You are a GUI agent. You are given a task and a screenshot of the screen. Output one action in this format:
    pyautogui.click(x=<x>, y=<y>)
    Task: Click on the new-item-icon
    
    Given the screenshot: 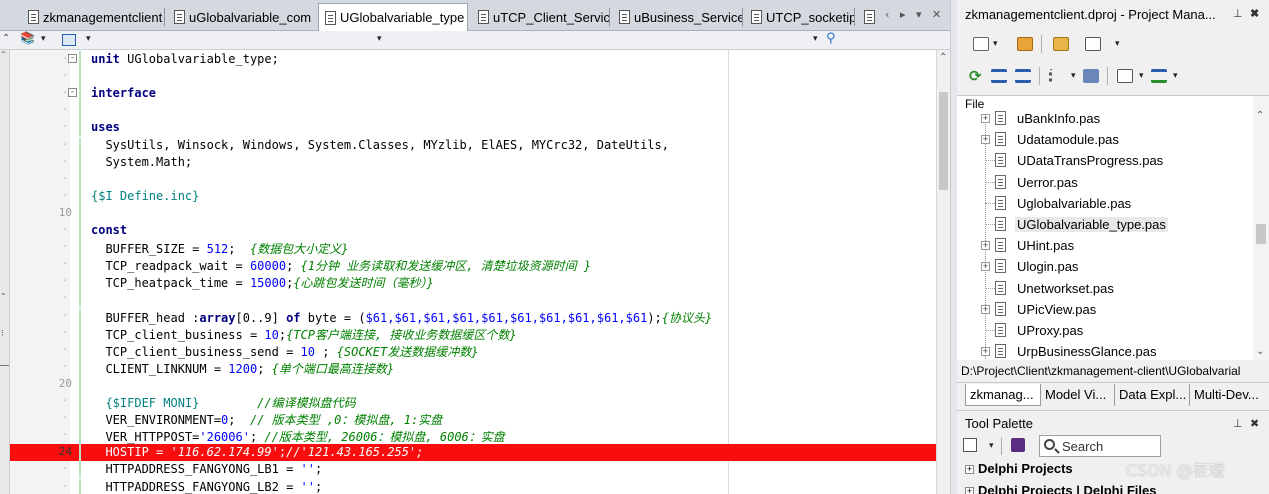 What is the action you would take?
    pyautogui.click(x=981, y=44)
    